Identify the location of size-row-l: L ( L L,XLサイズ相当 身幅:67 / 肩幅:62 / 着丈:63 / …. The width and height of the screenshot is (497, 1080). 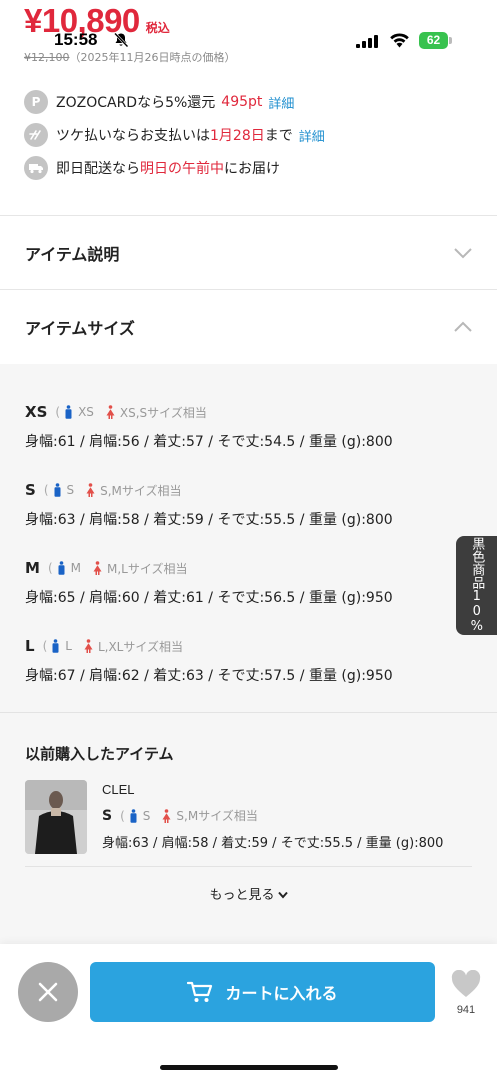
(209, 661).